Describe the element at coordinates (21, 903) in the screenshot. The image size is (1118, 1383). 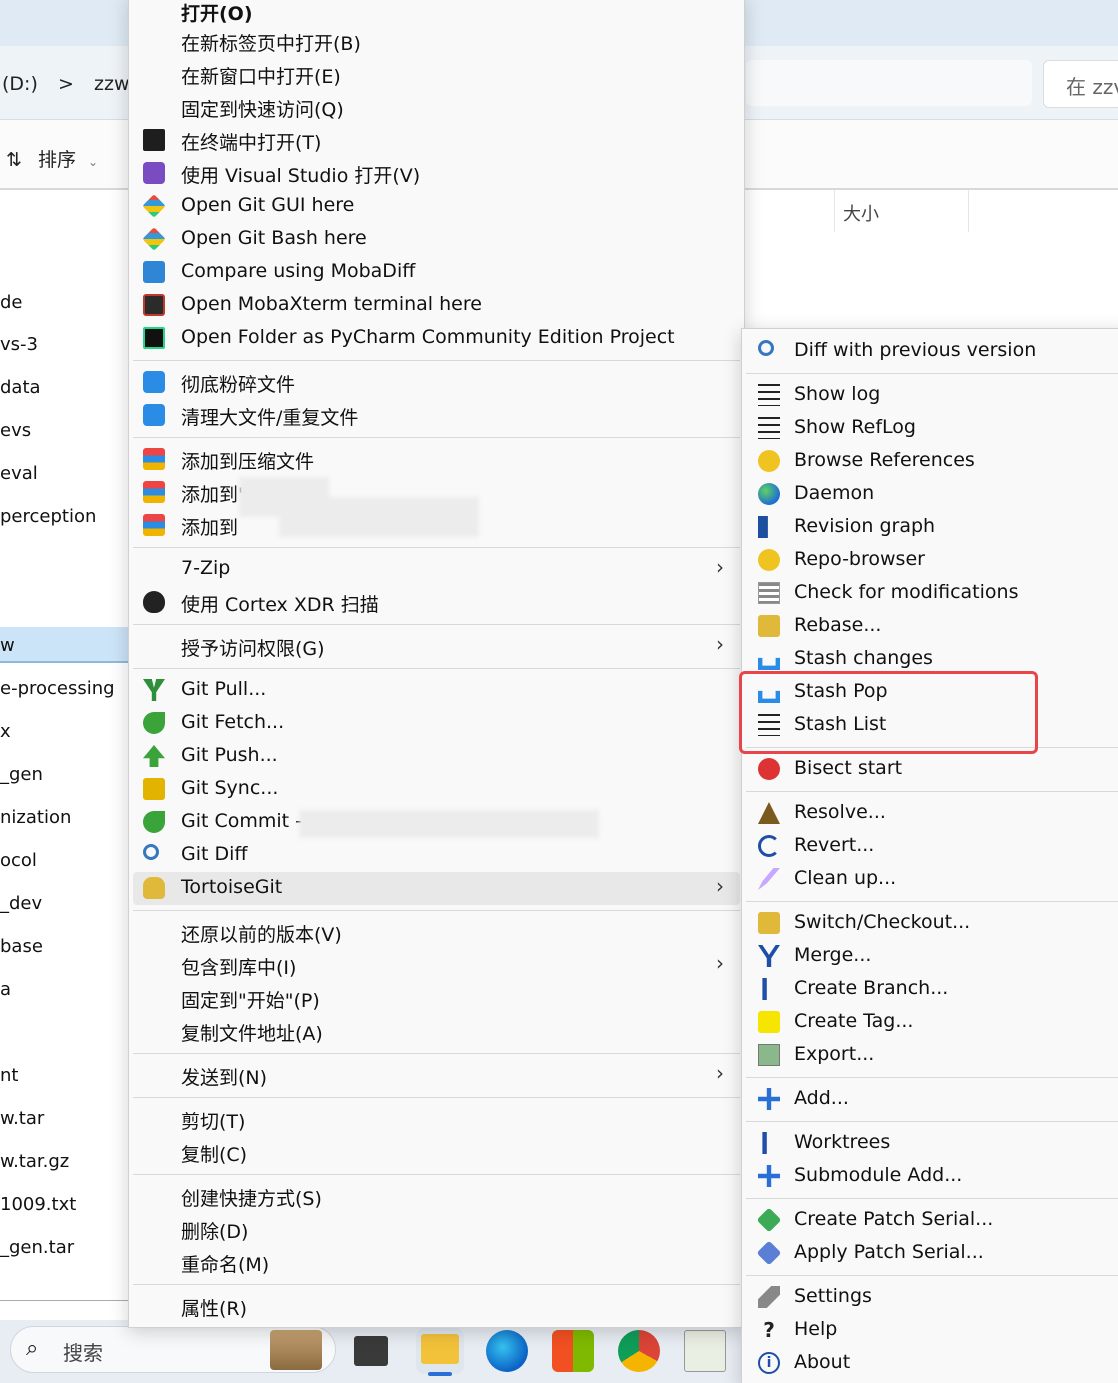
I see `file-list-item: _dev` at that location.